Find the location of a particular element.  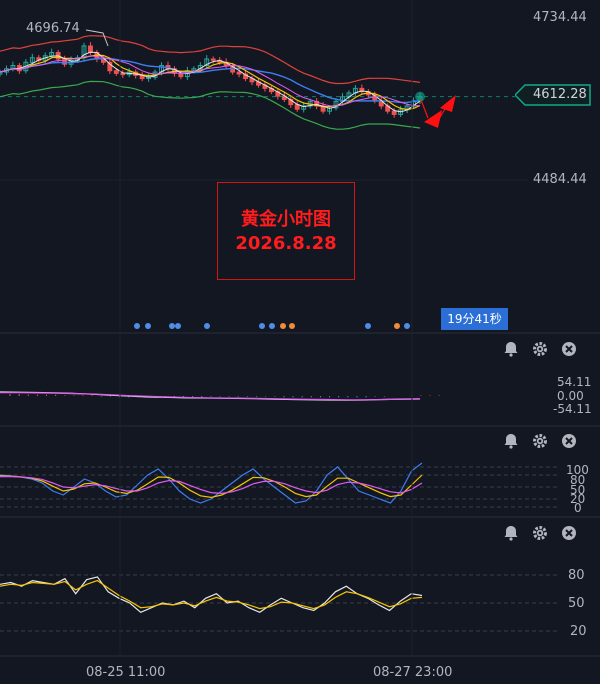

rsi-line is located at coordinates (211, 594).